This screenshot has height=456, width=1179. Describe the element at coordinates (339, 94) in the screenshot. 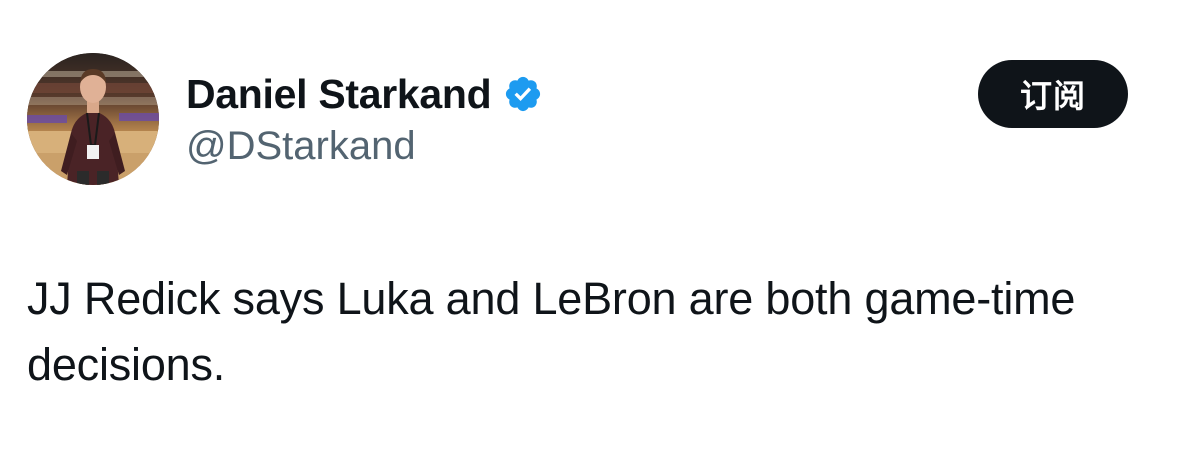

I see `author-display-name: Daniel Starkand` at that location.